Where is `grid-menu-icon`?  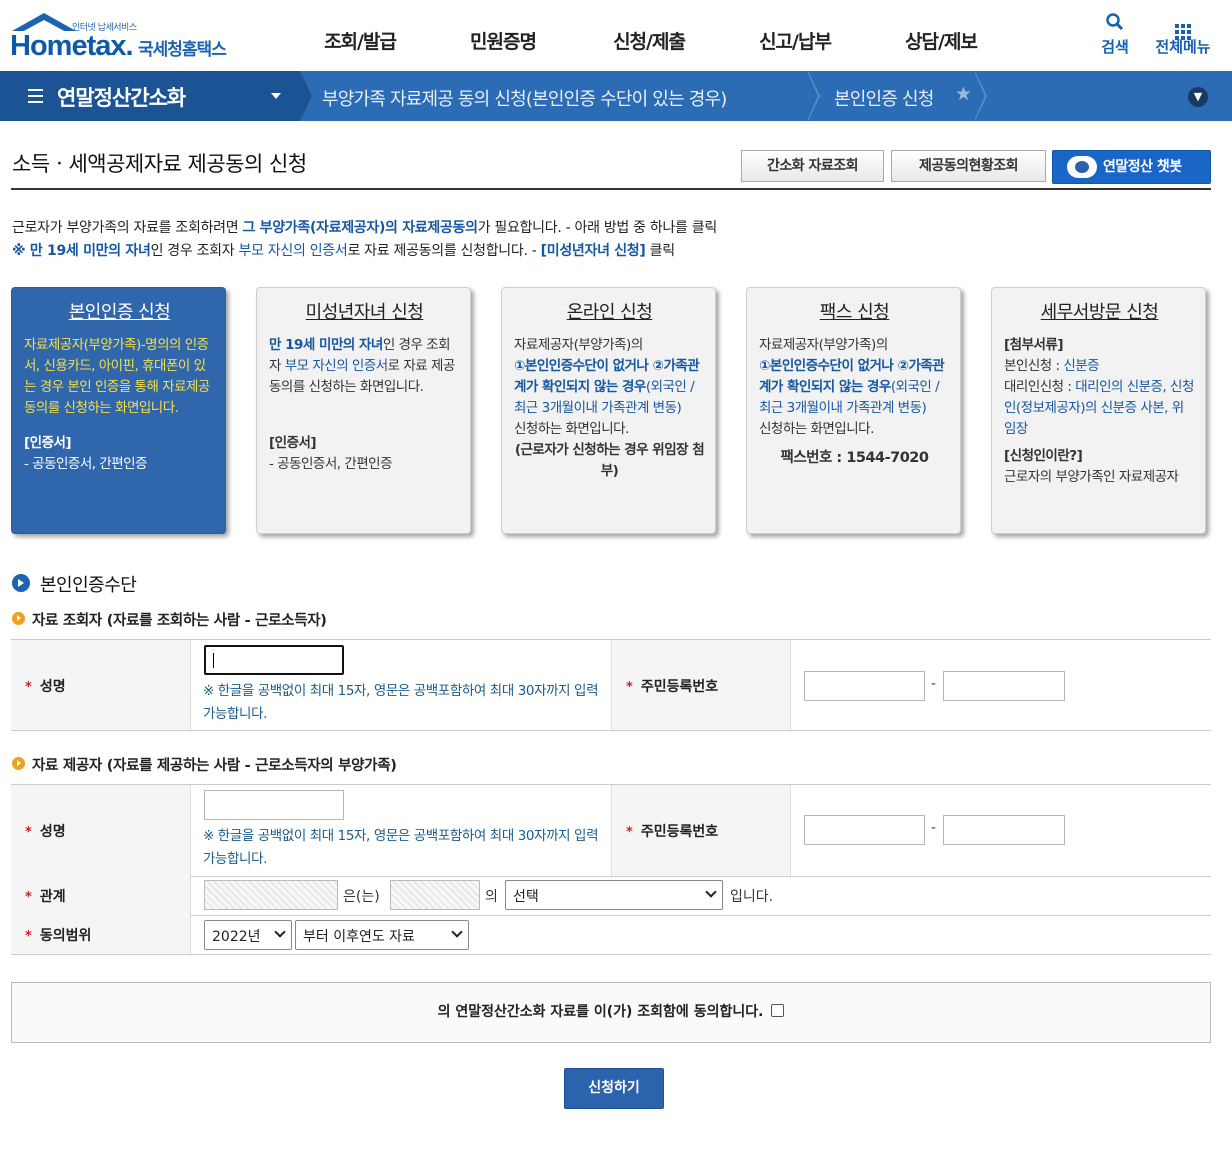
grid-menu-icon is located at coordinates (1183, 26).